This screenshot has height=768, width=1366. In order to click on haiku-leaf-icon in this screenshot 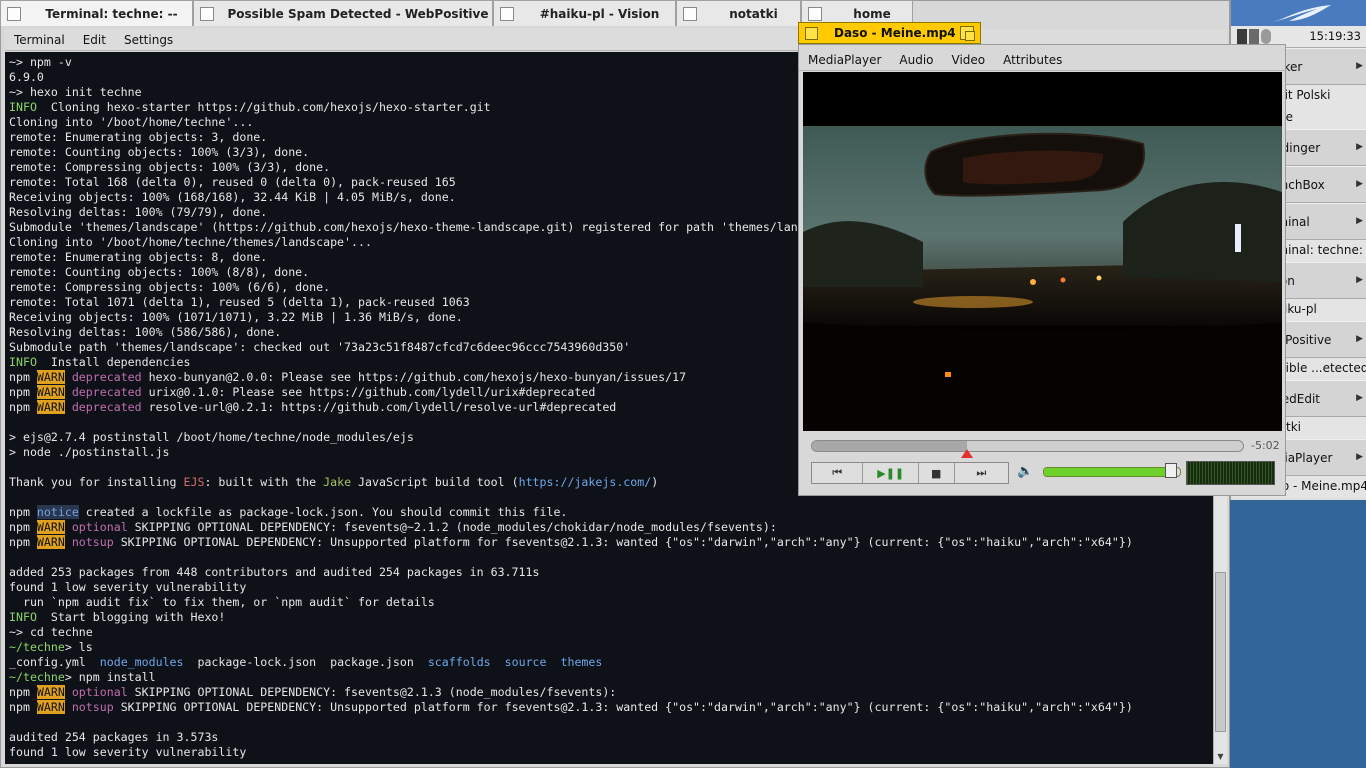, I will do `click(1302, 13)`.